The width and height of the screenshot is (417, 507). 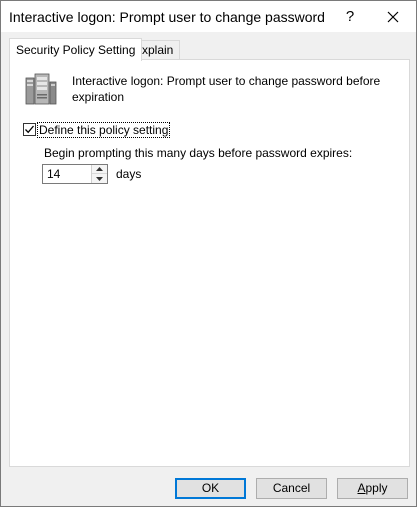 I want to click on cancel-button: Cancel, so click(x=291, y=488).